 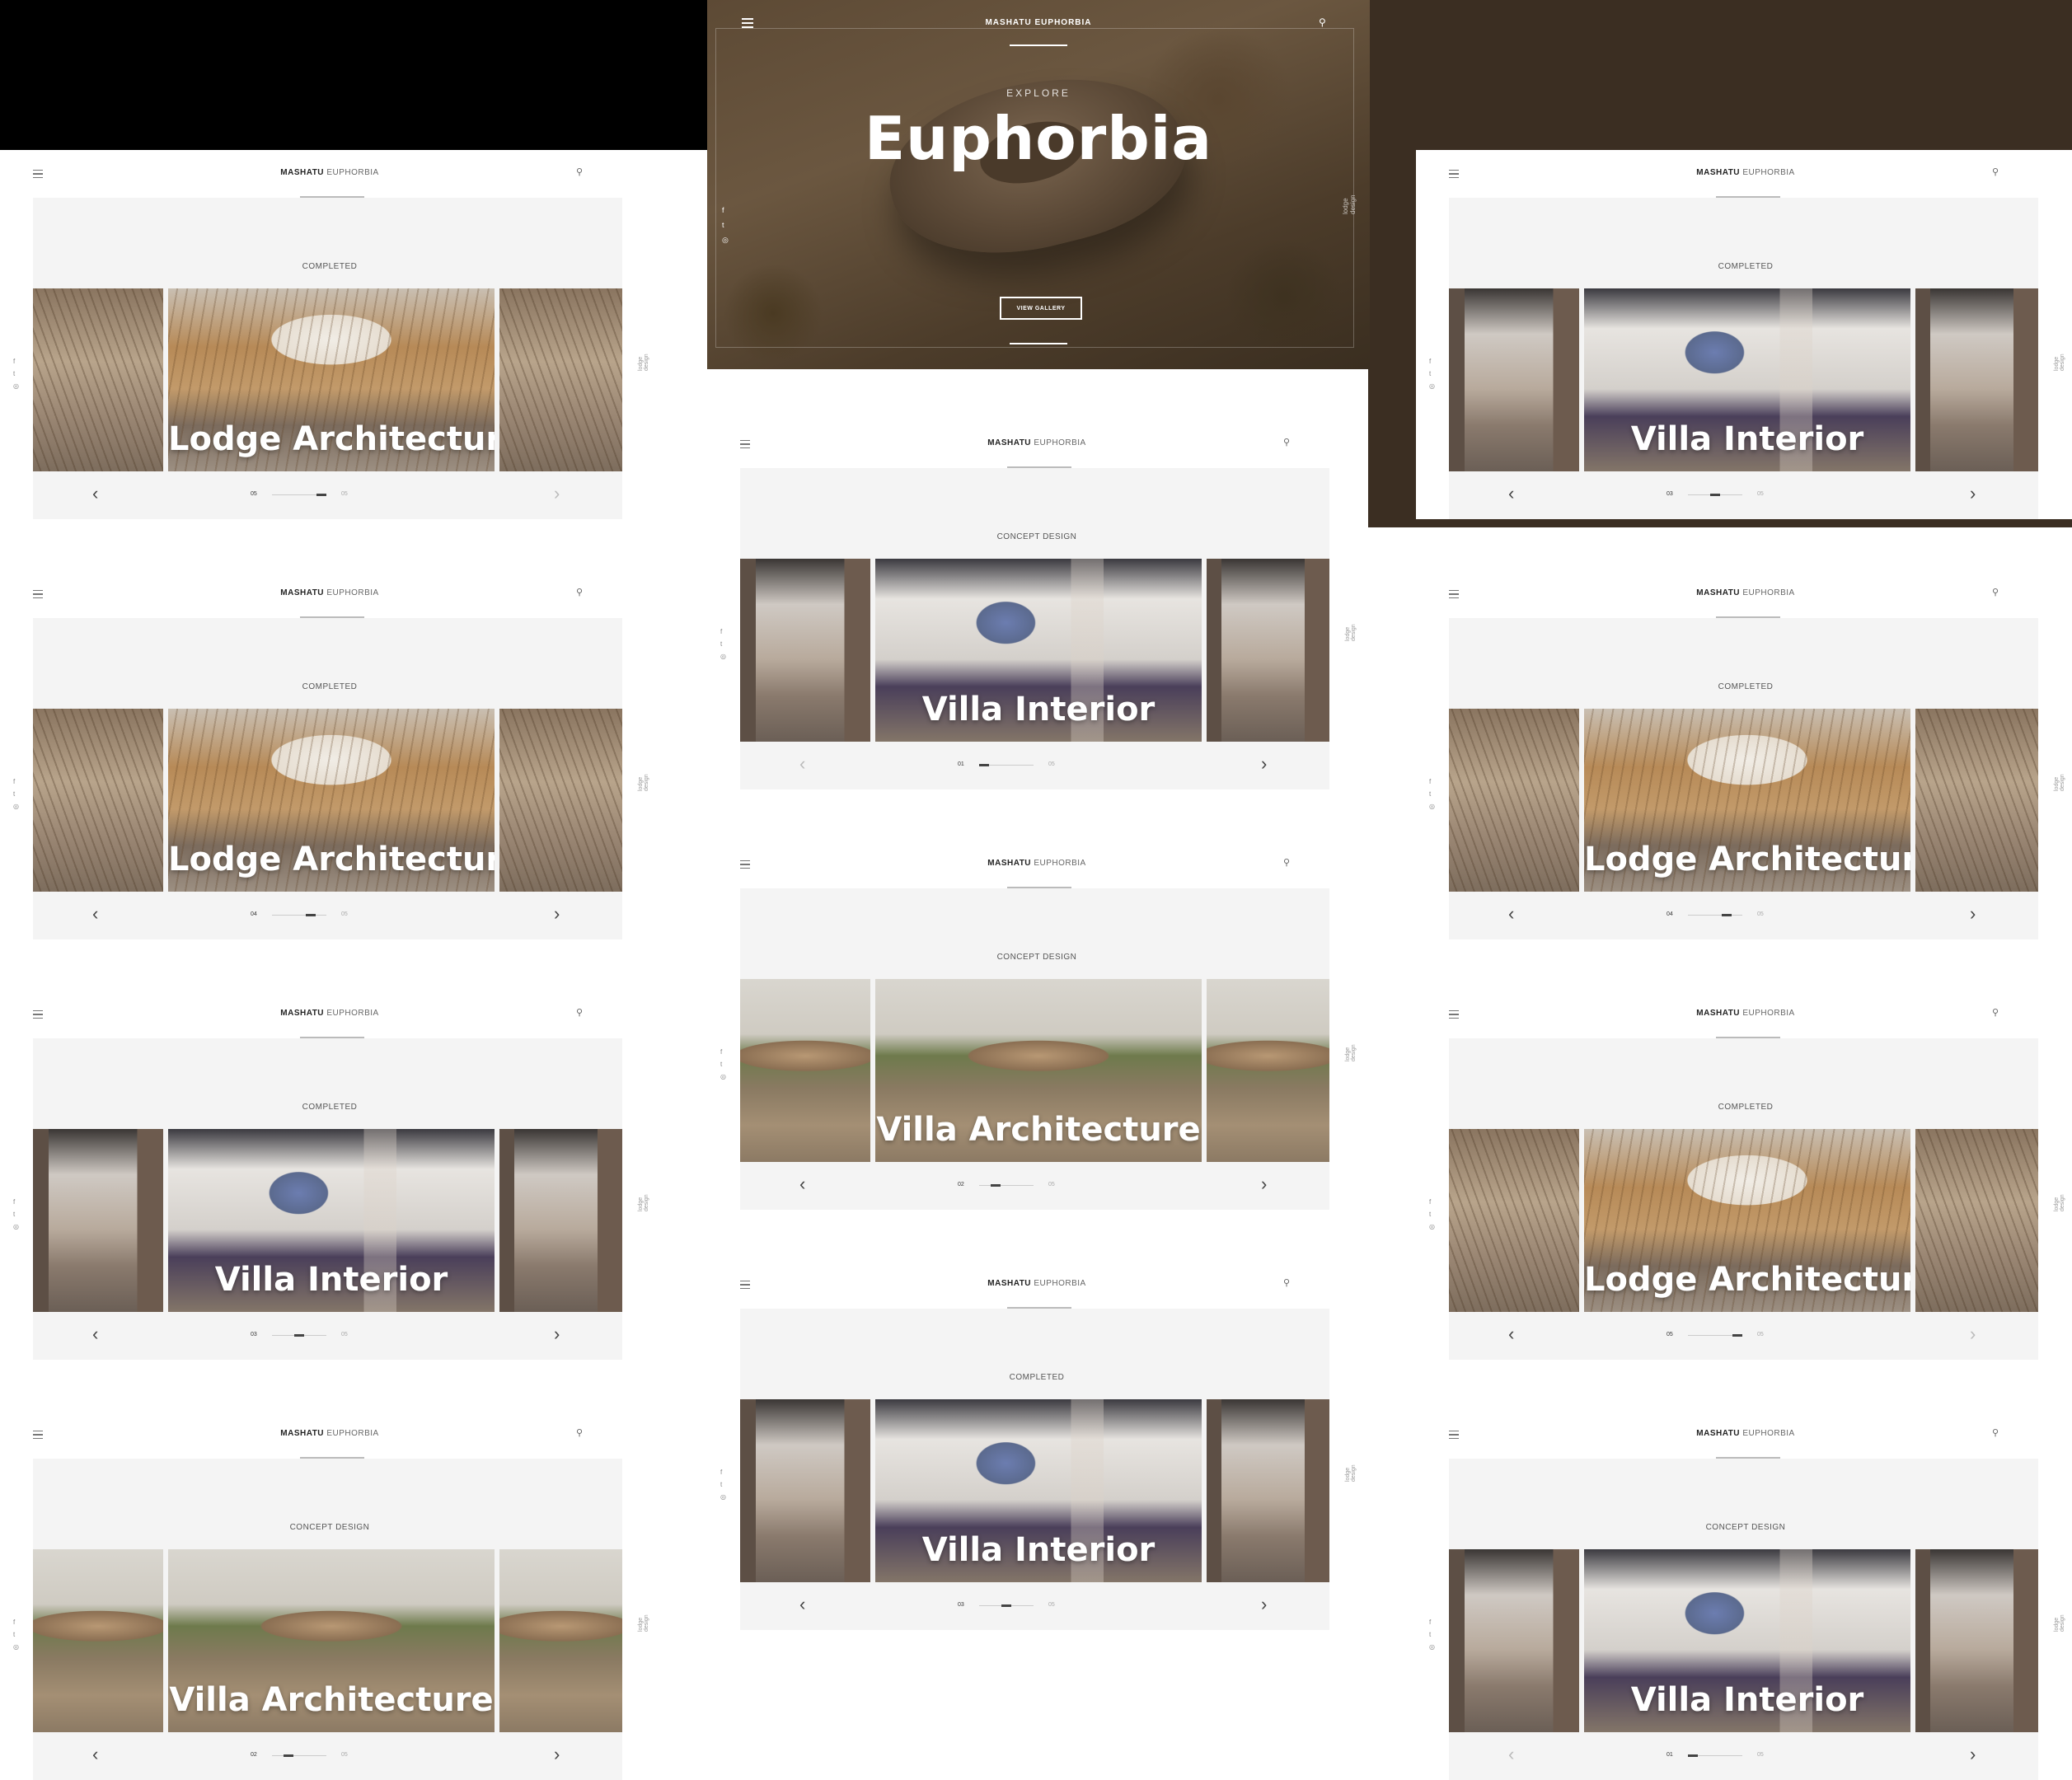 What do you see at coordinates (1041, 309) in the screenshot?
I see `view-gallery-button: VIEW GALLERY` at bounding box center [1041, 309].